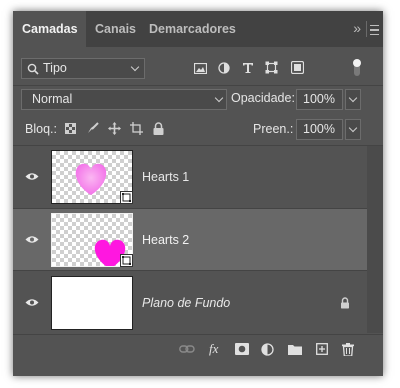  I want to click on fill-label: Preen.:, so click(273, 129).